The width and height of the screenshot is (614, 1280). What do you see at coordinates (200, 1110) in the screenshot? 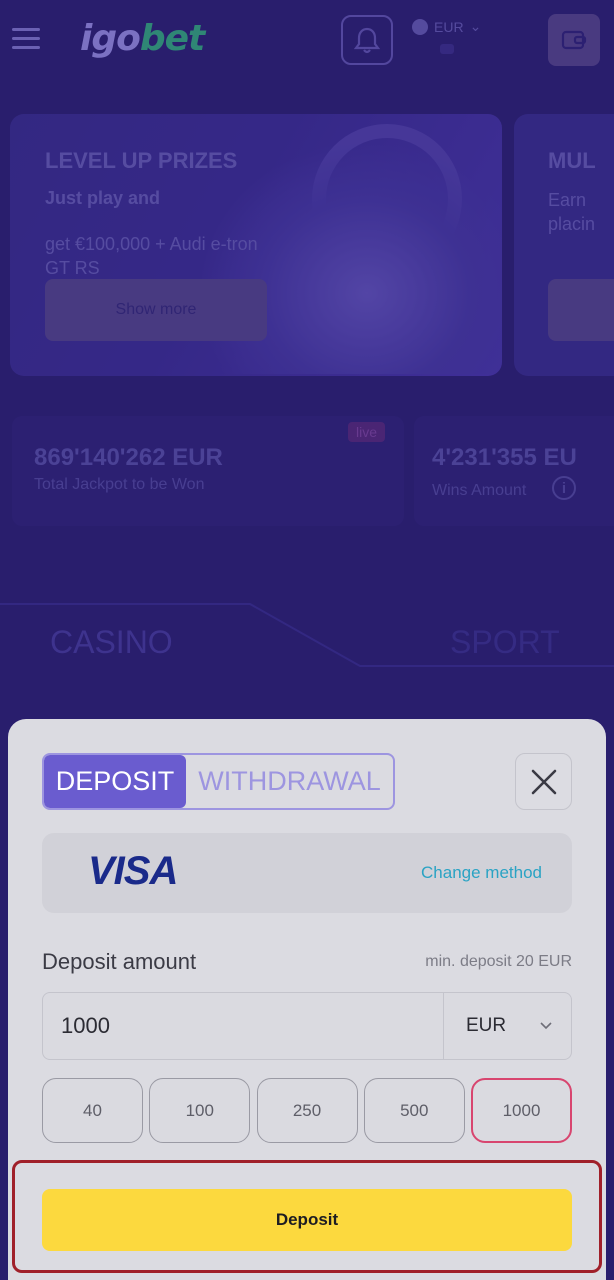
I see `quick-amount-button: 100` at bounding box center [200, 1110].